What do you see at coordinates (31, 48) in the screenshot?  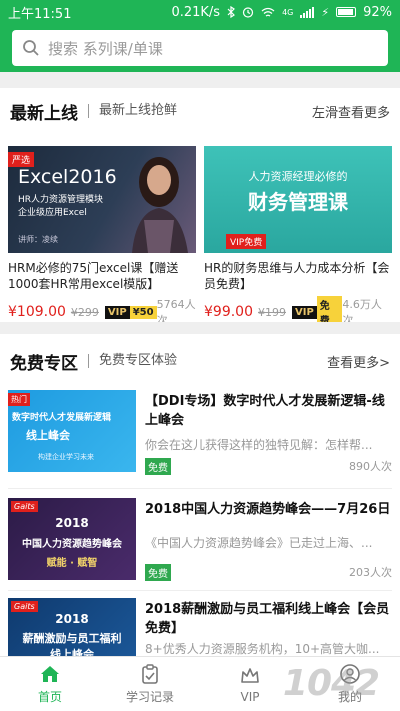 I see `search-icon` at bounding box center [31, 48].